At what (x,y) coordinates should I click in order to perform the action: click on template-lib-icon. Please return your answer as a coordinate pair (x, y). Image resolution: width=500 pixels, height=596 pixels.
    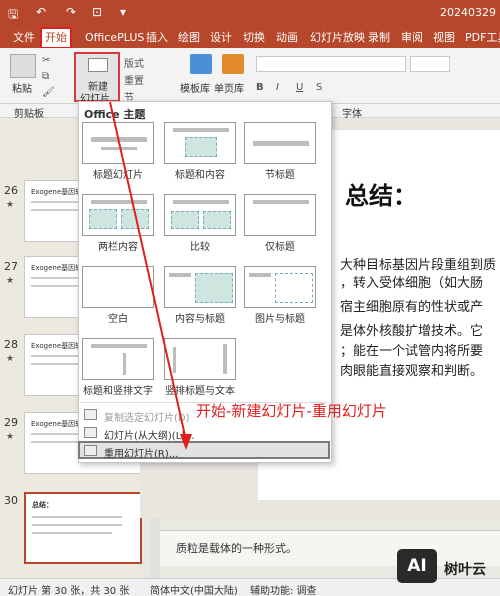
    Looking at the image, I should click on (201, 64).